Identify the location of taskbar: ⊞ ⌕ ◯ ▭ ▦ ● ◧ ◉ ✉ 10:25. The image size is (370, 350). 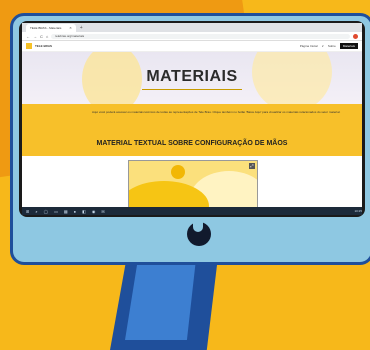
(192, 211).